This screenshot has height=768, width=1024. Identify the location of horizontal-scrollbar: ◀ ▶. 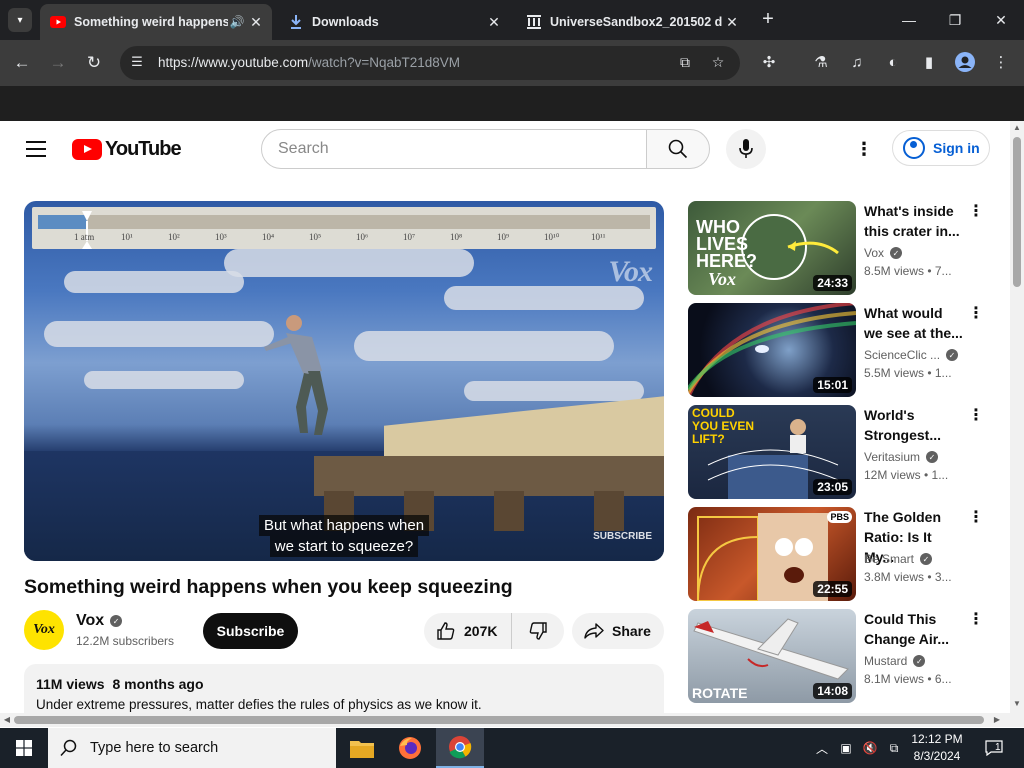
(512, 720).